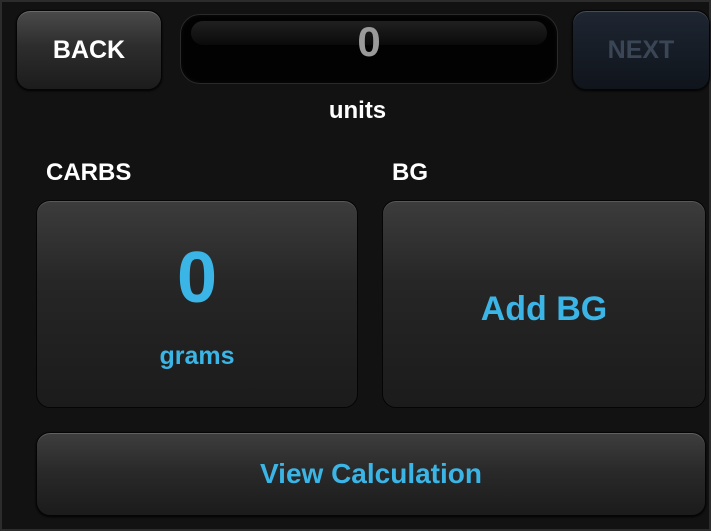 This screenshot has height=531, width=711. I want to click on back-button: BACK, so click(89, 50).